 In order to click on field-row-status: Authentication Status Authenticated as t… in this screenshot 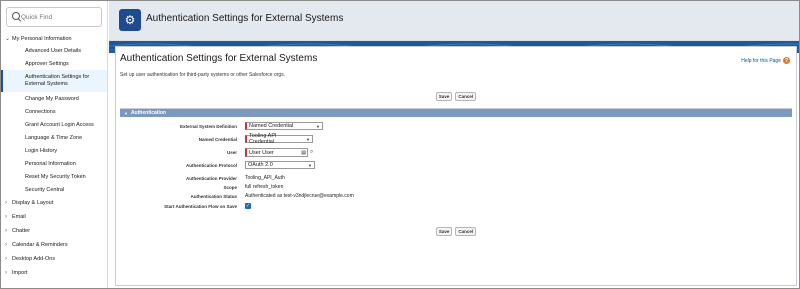, I will do `click(237, 196)`.